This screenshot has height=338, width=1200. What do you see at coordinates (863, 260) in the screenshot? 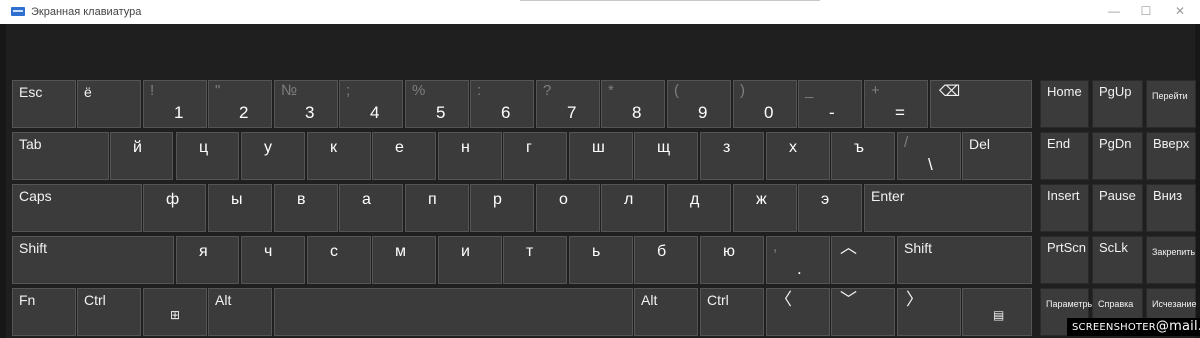
I see `key-up: ︿` at bounding box center [863, 260].